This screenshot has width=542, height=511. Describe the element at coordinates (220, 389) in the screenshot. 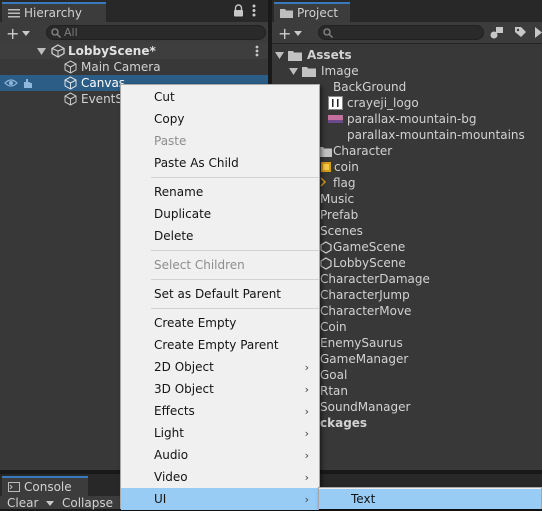

I see `menu-item-3d-object: 3D Object ›` at that location.